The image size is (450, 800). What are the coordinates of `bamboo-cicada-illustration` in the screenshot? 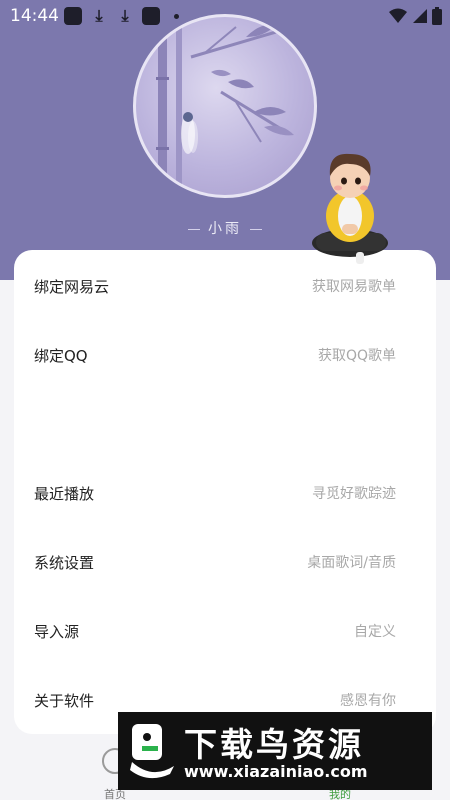 It's located at (225, 106).